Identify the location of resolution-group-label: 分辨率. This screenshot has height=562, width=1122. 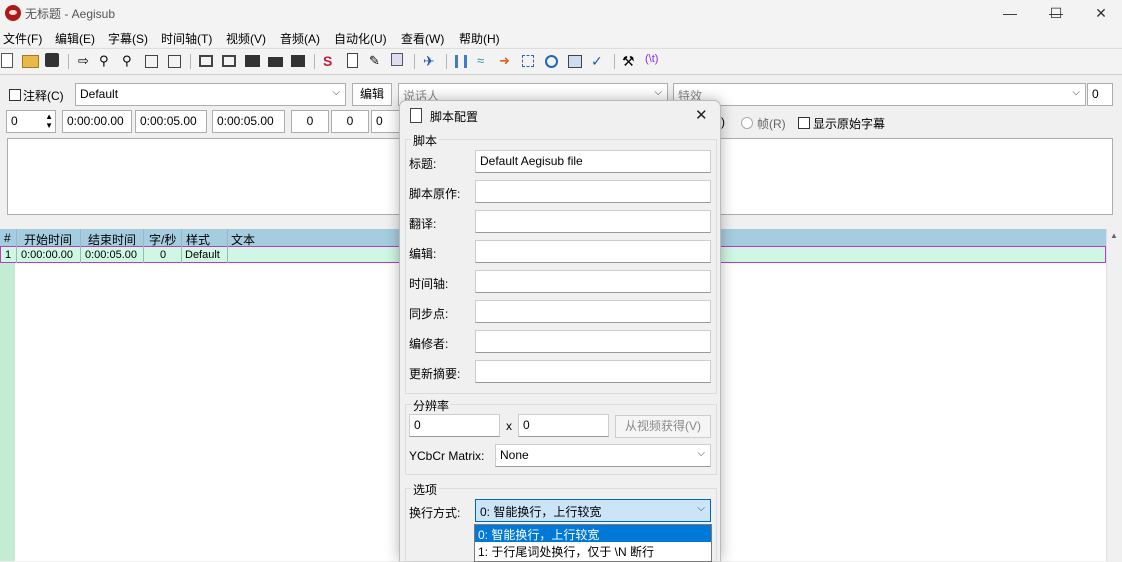
(431, 405).